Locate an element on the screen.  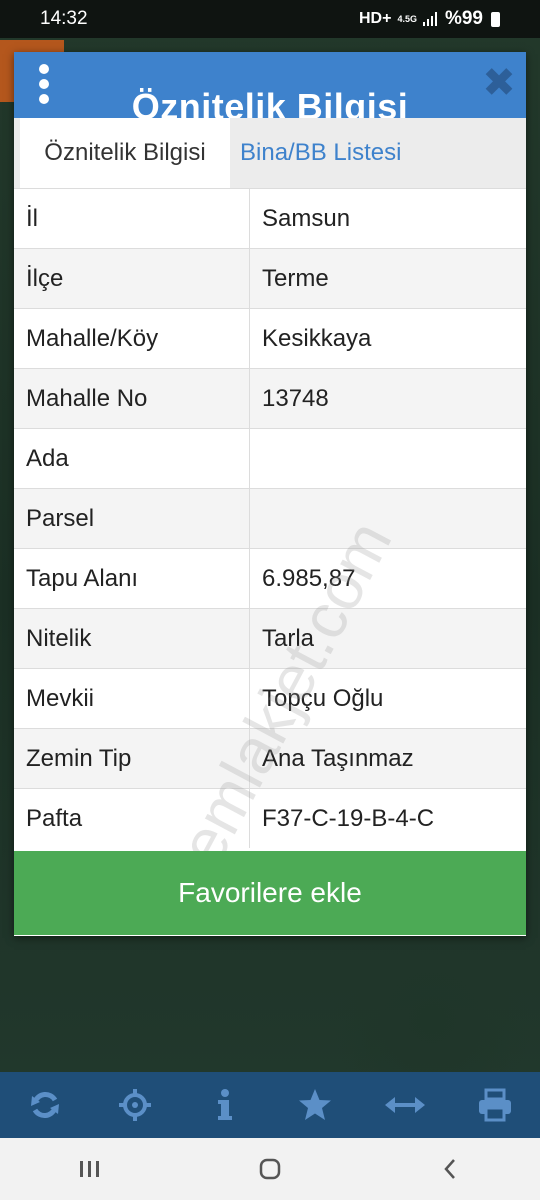
status-indicators: HD+ 4.5G %99 is located at coordinates (429, 19).